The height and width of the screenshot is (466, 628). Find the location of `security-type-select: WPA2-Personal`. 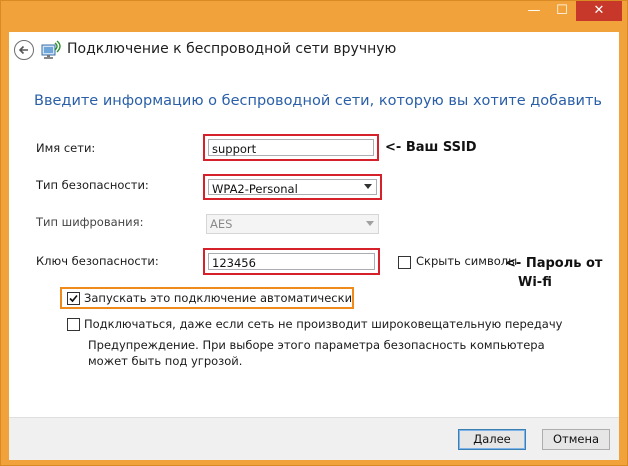

security-type-select: WPA2-Personal is located at coordinates (292, 187).